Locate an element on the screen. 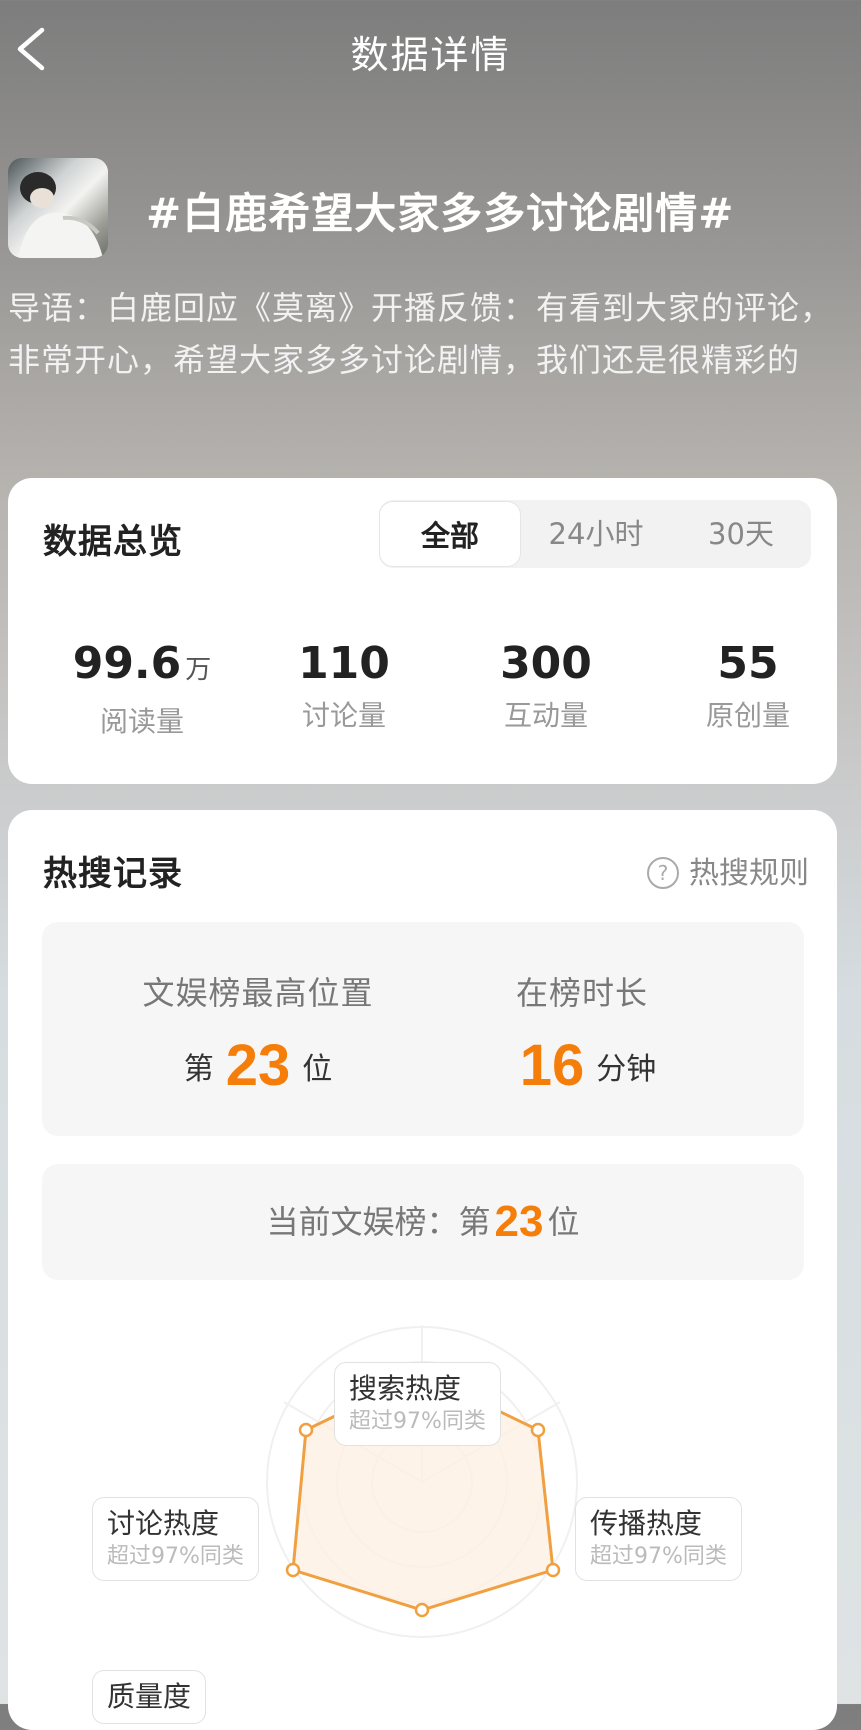  stat-reads: 99.6 万 阅读量 is located at coordinates (142, 689).